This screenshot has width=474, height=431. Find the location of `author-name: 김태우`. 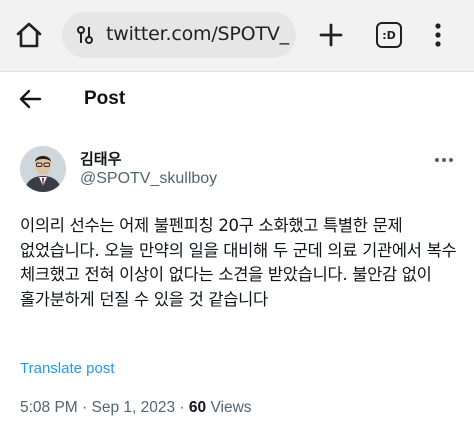

author-name: 김태우 is located at coordinates (100, 158).